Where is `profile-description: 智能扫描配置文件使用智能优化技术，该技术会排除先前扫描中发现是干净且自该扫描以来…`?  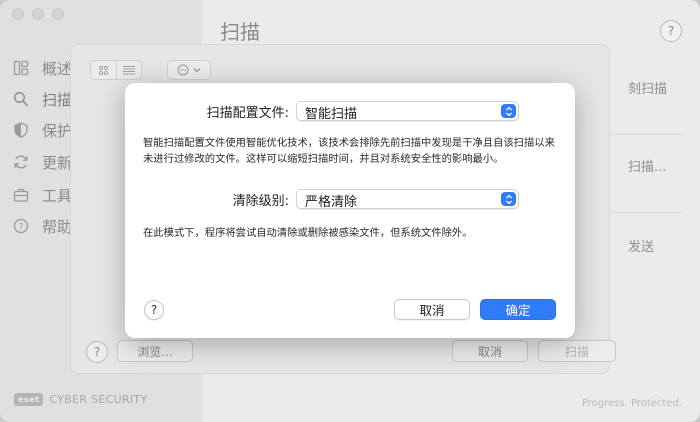 profile-description: 智能扫描配置文件使用智能优化技术，该技术会排除先前扫描中发现是干净且自该扫描以来… is located at coordinates (349, 151).